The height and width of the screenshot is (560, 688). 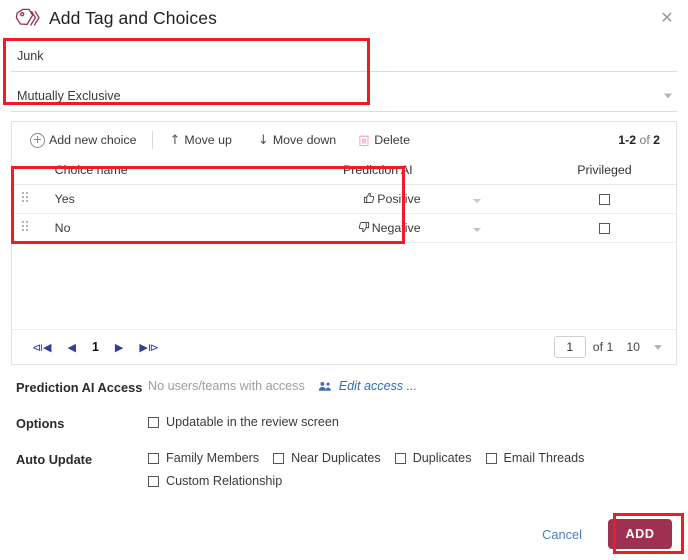 What do you see at coordinates (604, 171) in the screenshot?
I see `col-header-privileged: Privileged` at bounding box center [604, 171].